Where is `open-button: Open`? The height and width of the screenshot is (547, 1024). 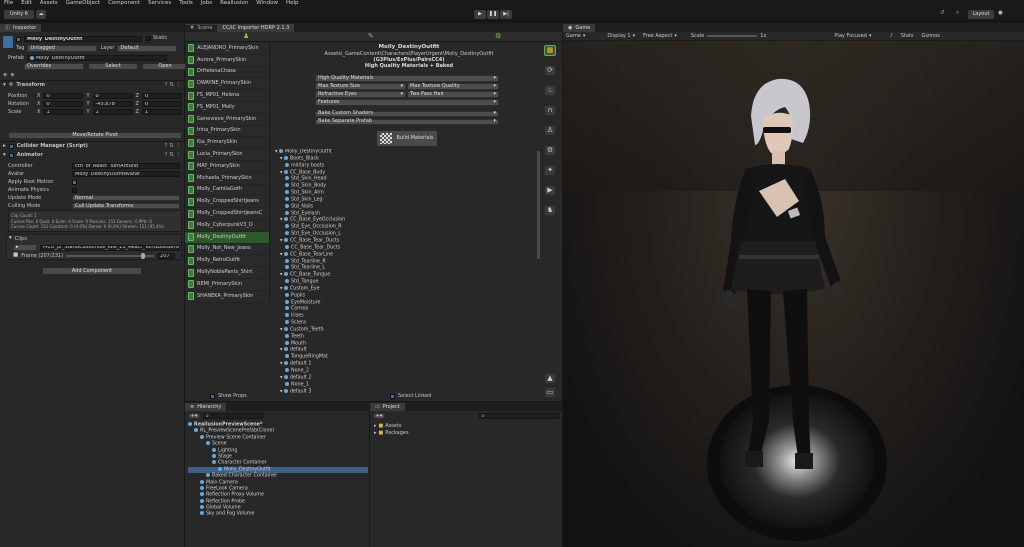 open-button: Open is located at coordinates (165, 66).